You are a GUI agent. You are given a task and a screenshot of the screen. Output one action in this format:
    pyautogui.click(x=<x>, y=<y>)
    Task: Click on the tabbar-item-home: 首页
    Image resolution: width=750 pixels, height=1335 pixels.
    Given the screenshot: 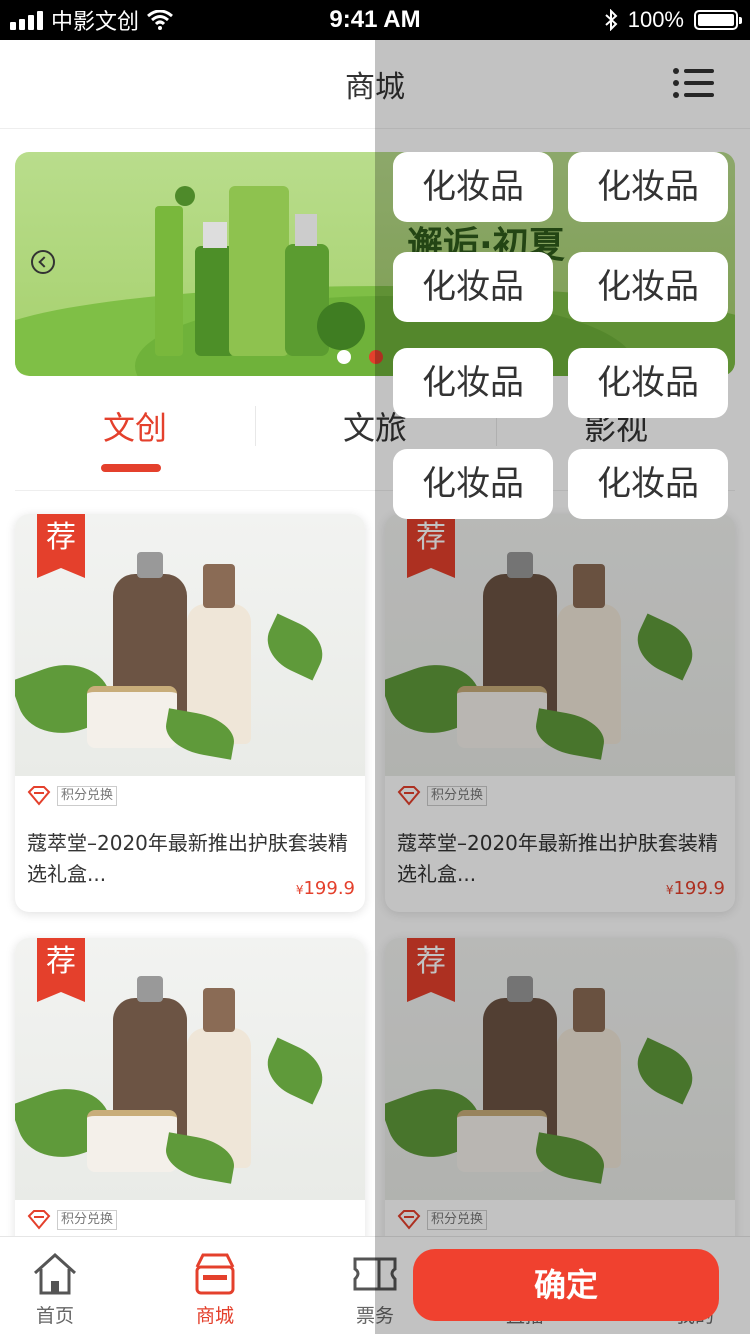 What is the action you would take?
    pyautogui.click(x=55, y=1286)
    